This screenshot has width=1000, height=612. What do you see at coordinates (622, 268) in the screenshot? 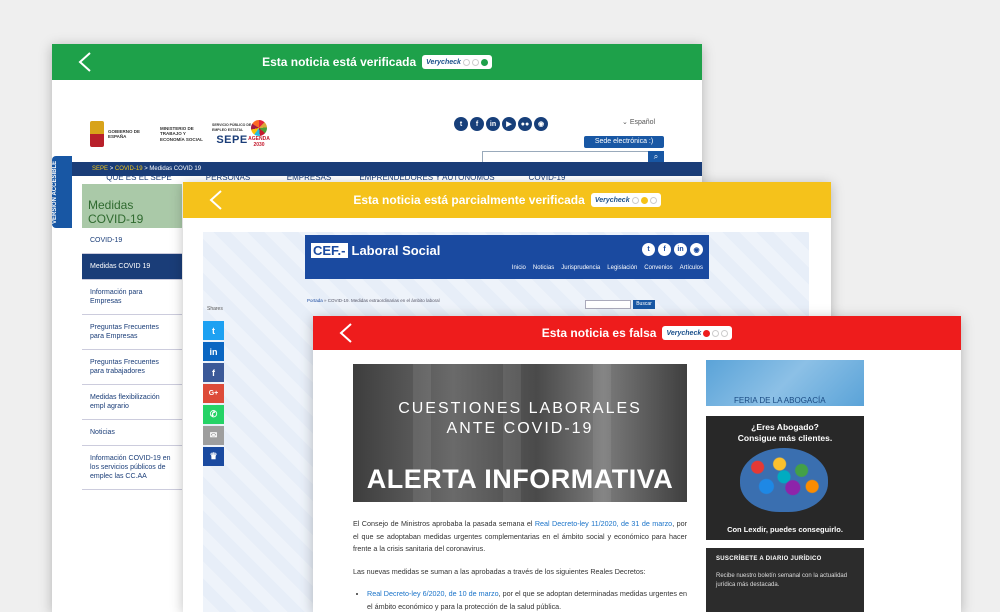
I see `cef-nav-legislacion: Legislación` at bounding box center [622, 268].